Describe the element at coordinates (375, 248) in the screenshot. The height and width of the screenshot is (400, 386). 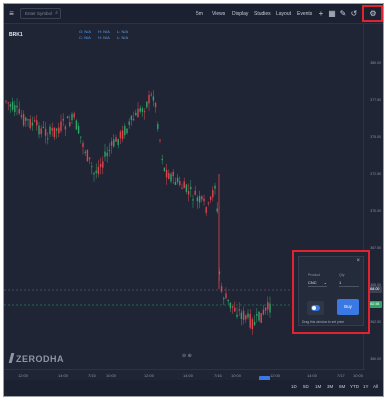
I see `y-tick: 367.50` at that location.